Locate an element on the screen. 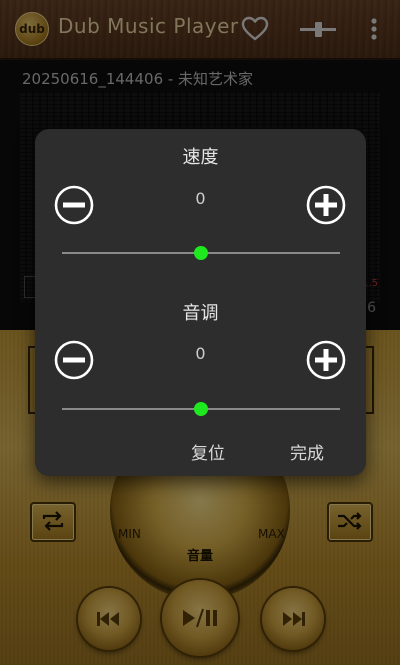  reset-button: 复位 is located at coordinates (208, 451).